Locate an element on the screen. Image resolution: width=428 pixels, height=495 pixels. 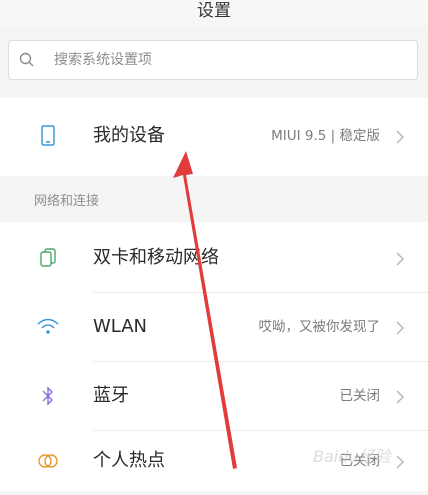
settings-header: 设置 is located at coordinates (214, 14).